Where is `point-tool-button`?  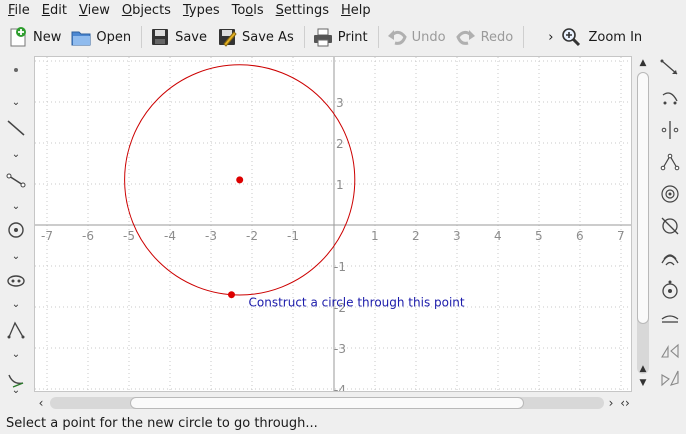
point-tool-button is located at coordinates (16, 70).